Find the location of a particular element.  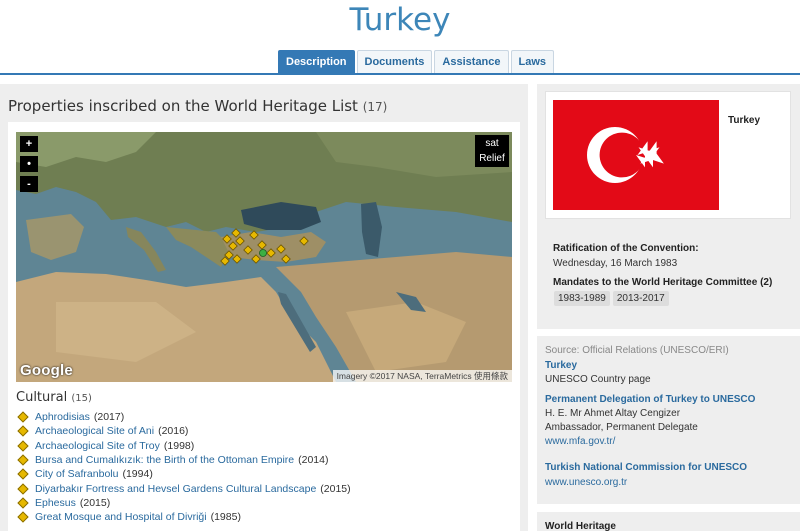

site-link: Archaeological Site of Troy is located at coordinates (97, 446).